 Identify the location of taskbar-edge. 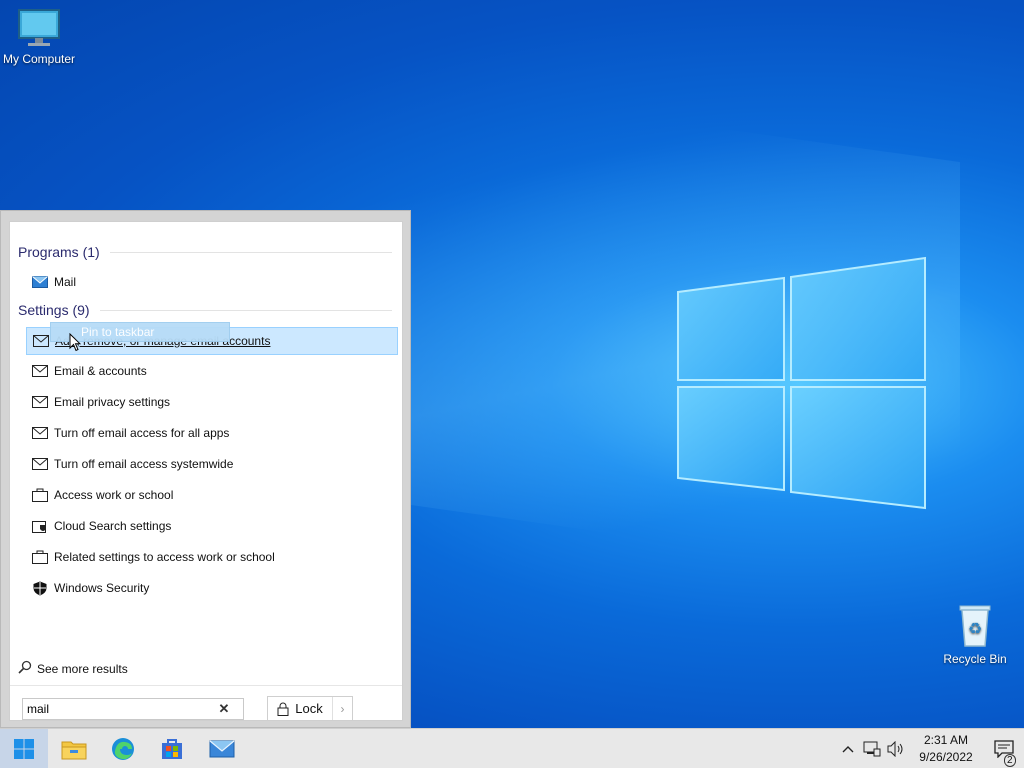
(123, 748).